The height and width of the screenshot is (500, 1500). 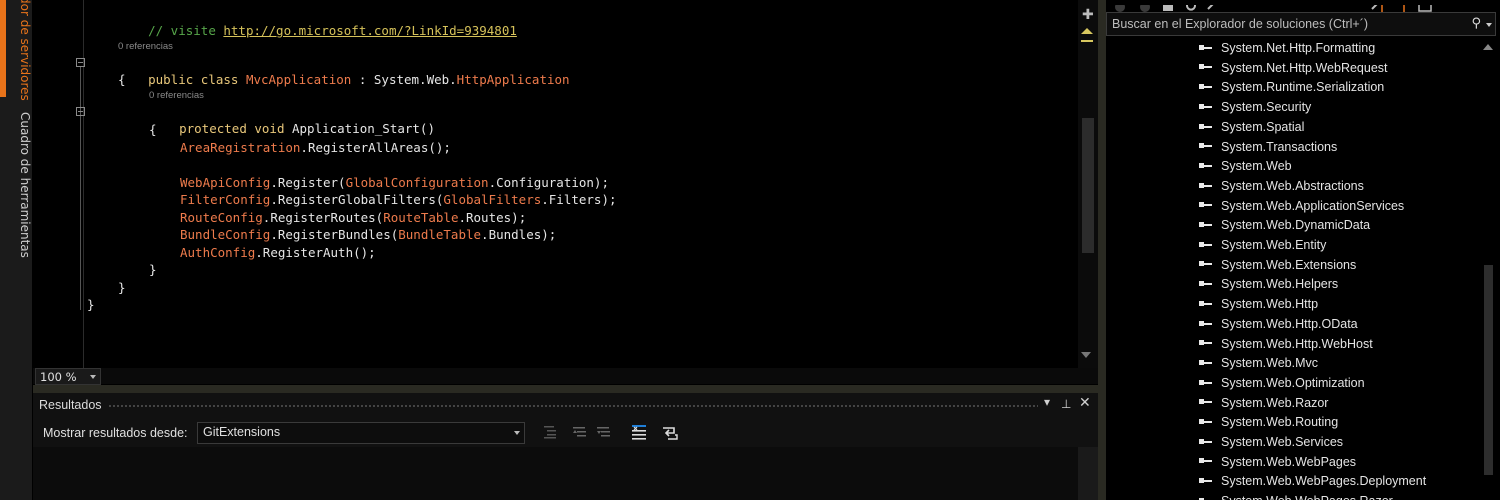 I want to click on reference-item: System.Web.WebPages, so click(x=1277, y=464).